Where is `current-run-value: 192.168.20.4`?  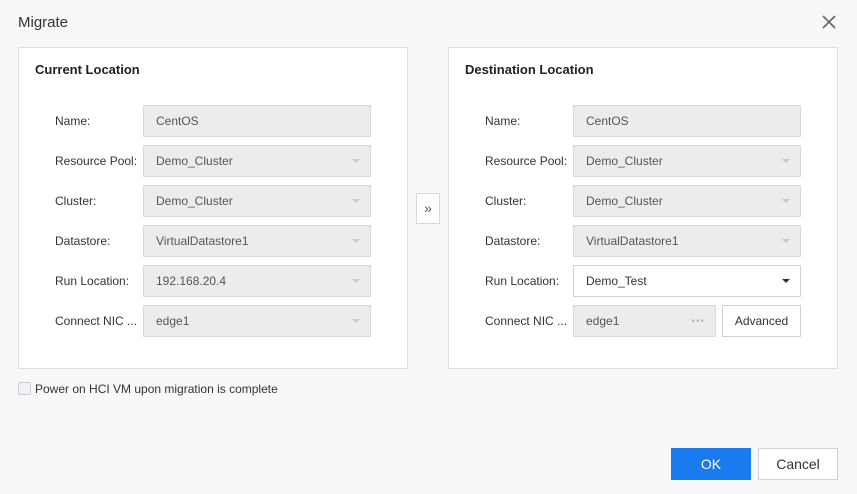
current-run-value: 192.168.20.4 is located at coordinates (191, 281).